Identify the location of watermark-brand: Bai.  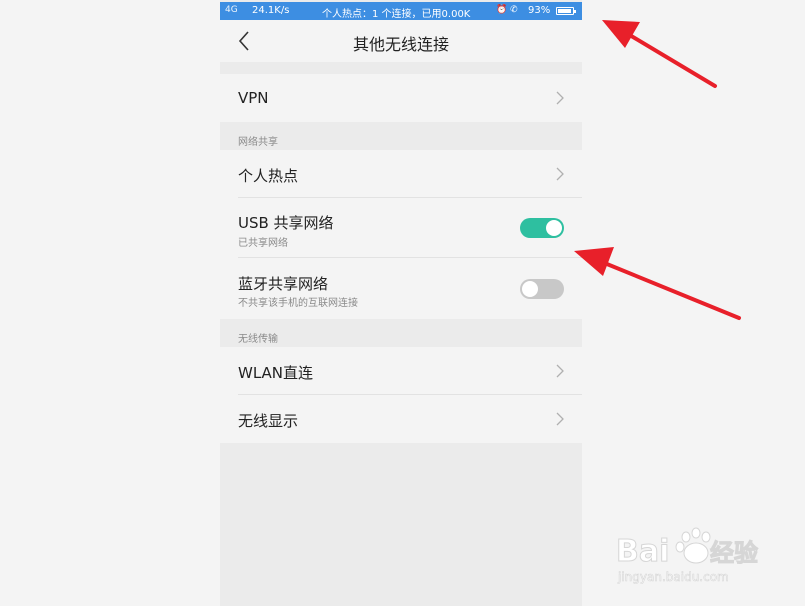
(642, 551).